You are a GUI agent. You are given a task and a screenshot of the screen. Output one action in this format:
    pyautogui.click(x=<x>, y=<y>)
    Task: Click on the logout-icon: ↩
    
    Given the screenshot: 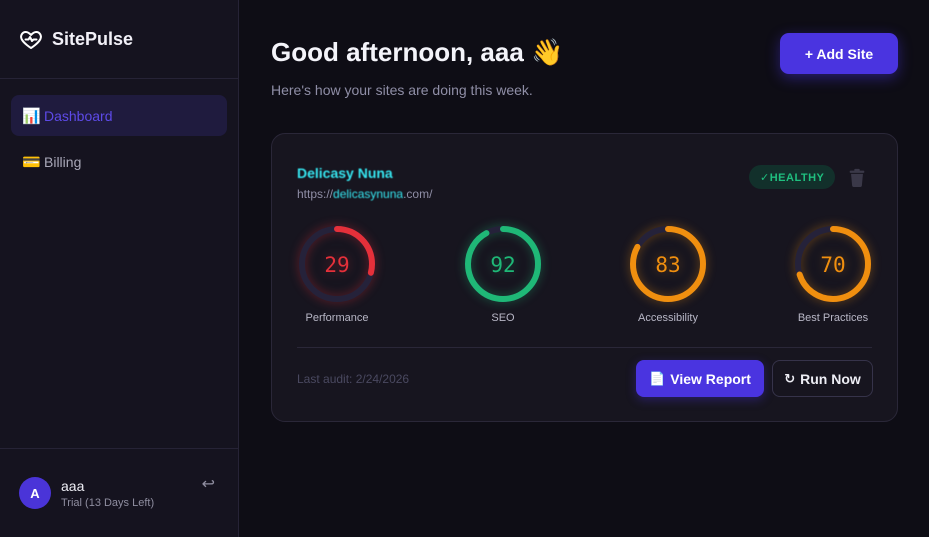 What is the action you would take?
    pyautogui.click(x=208, y=484)
    